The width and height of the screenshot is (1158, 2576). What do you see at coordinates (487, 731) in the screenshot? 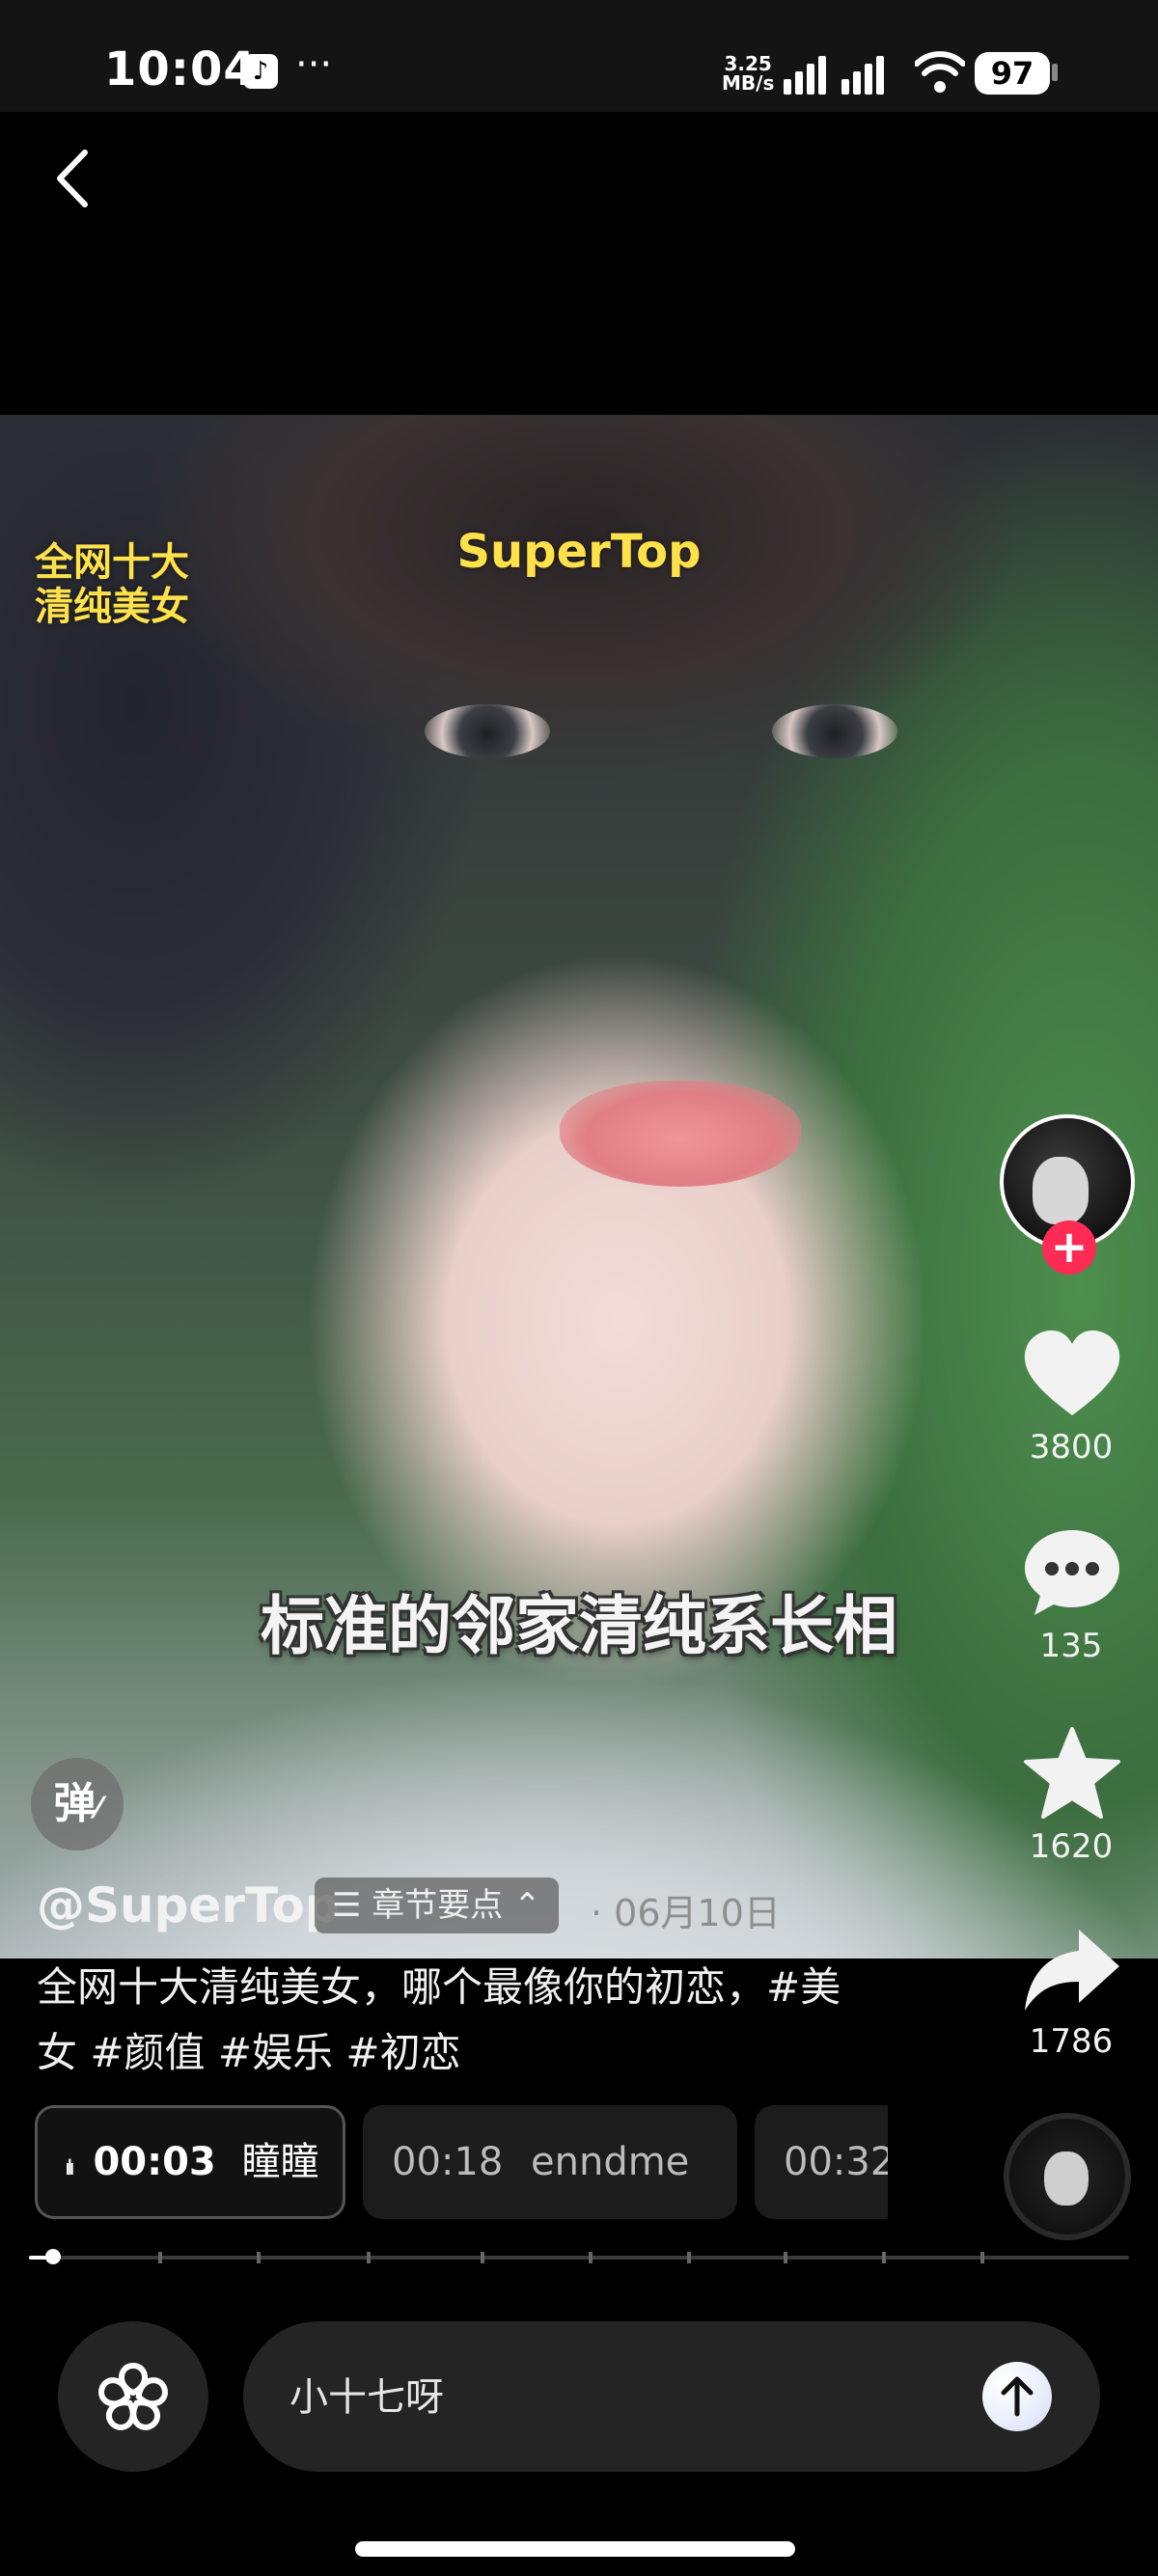
I see `video-eye-left` at bounding box center [487, 731].